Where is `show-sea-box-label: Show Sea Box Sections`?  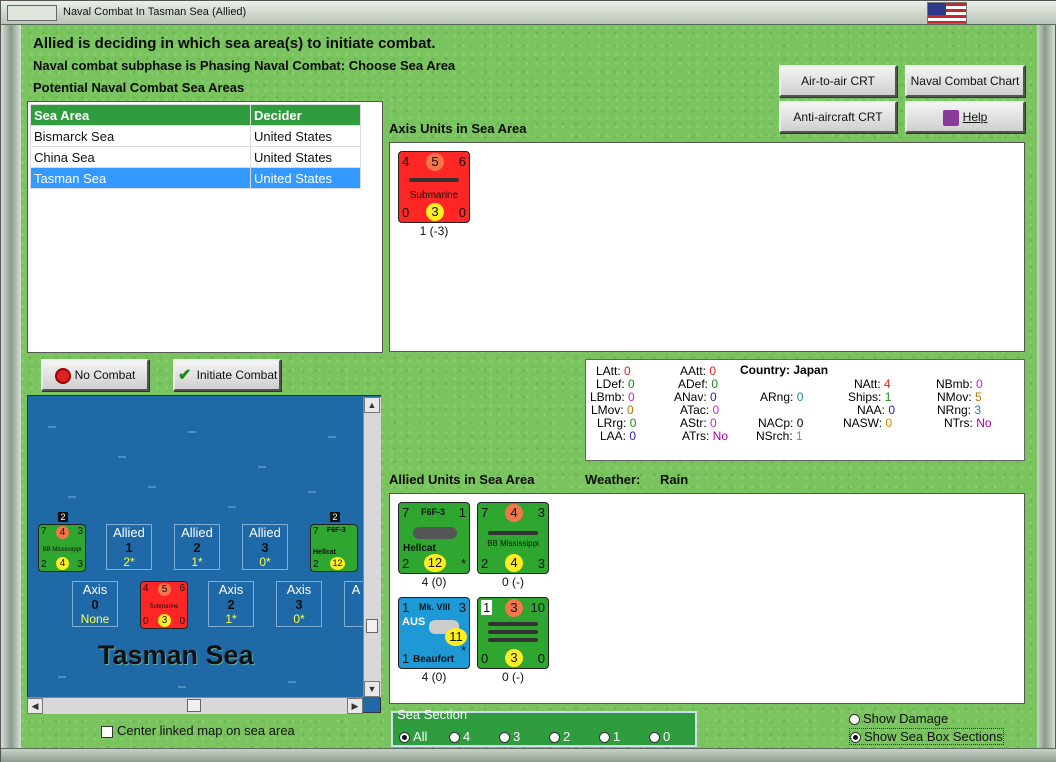
show-sea-box-label: Show Sea Box Sections is located at coordinates (933, 736).